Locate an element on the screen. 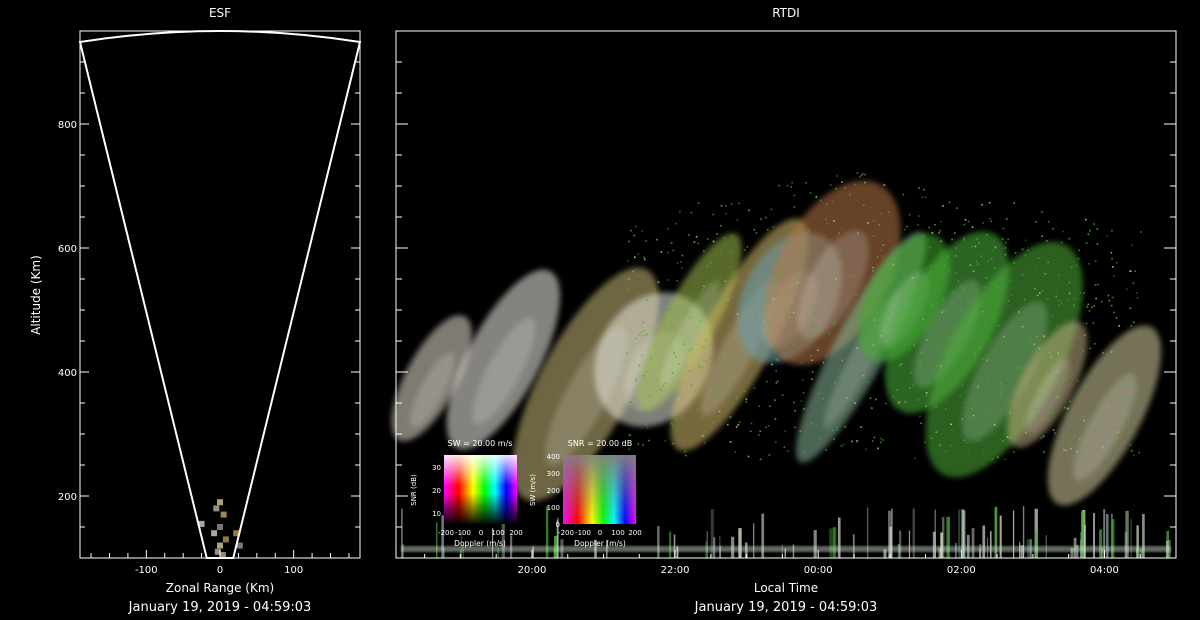 This screenshot has height=620, width=1200. rtdi-date-label: January 19, 2019 - 04:59:03 is located at coordinates (786, 607).